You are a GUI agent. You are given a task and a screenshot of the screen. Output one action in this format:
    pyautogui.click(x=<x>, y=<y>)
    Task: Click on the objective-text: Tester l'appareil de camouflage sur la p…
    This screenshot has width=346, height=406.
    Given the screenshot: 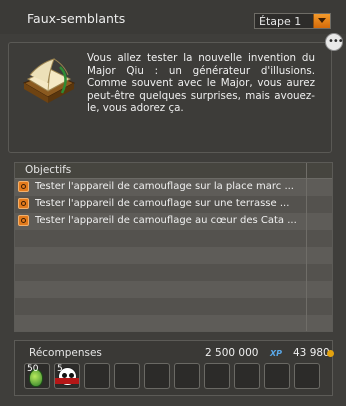 What is the action you would take?
    pyautogui.click(x=164, y=186)
    